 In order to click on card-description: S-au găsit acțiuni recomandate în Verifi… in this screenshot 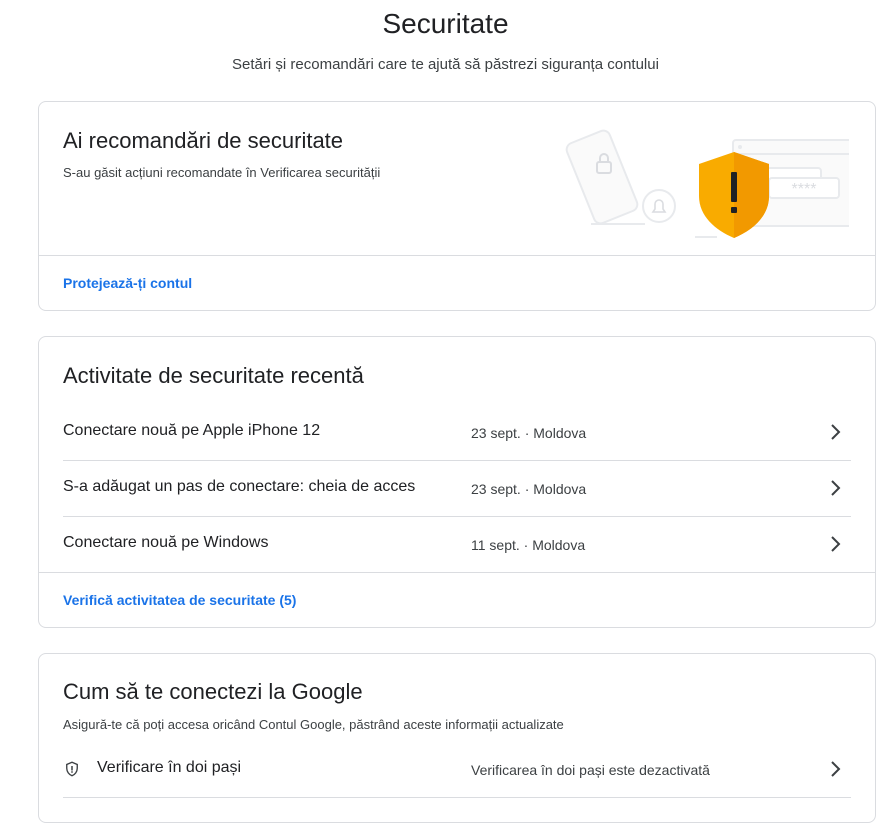, I will do `click(222, 172)`.